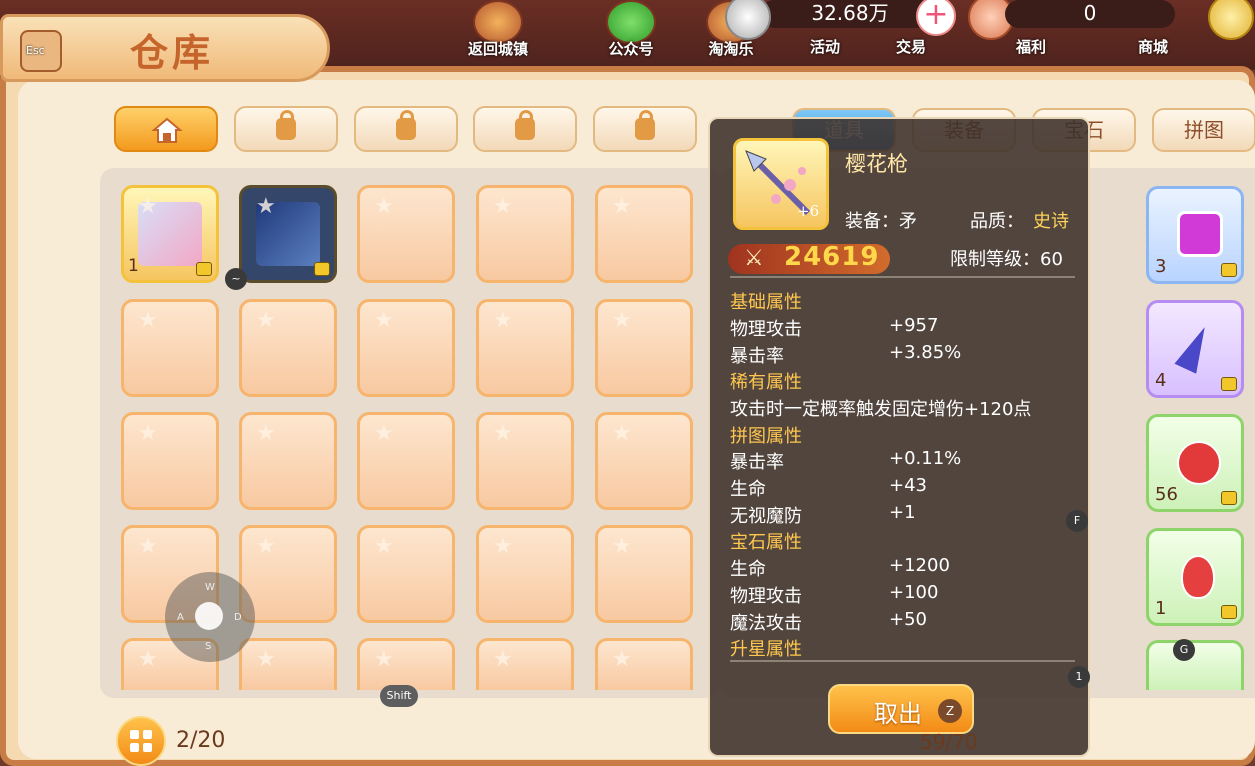  What do you see at coordinates (825, 51) in the screenshot?
I see `activity-button: 活动` at bounding box center [825, 51].